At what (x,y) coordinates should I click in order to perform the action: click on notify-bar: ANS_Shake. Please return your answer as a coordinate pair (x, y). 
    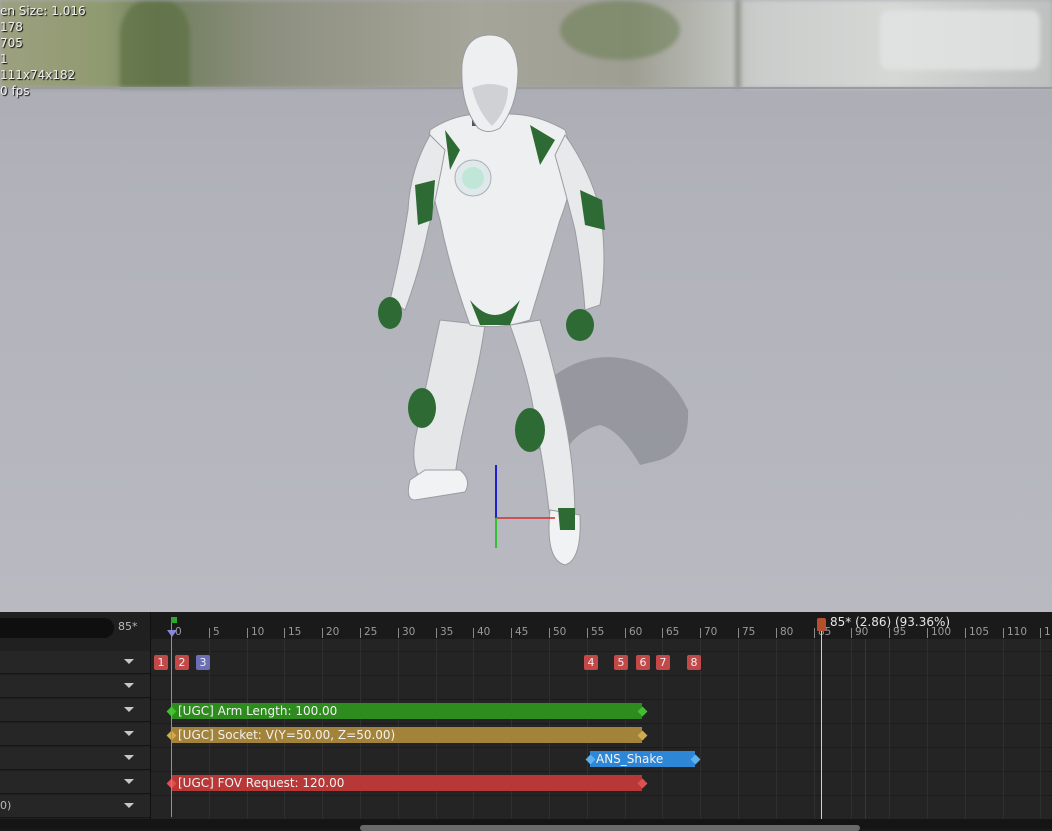
    Looking at the image, I should click on (642, 759).